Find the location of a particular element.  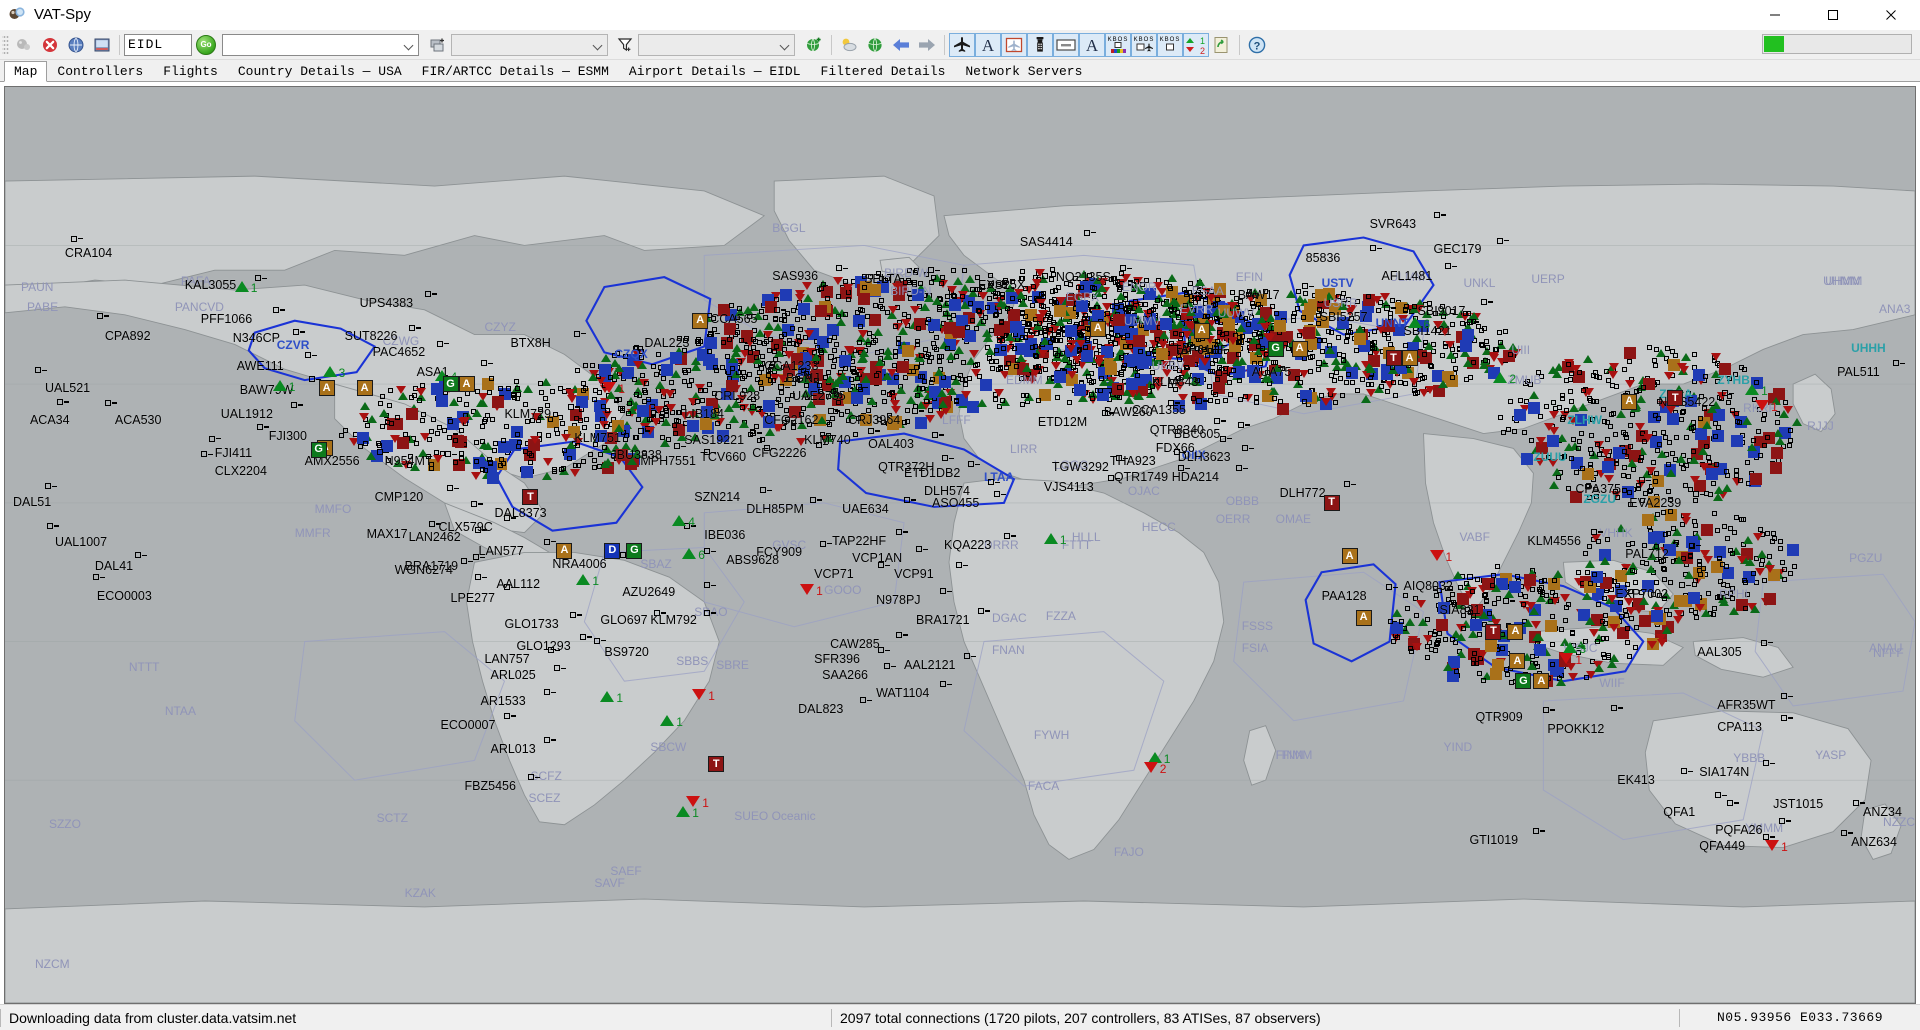

aircraft-callsign-label: CAW285 is located at coordinates (855, 644).